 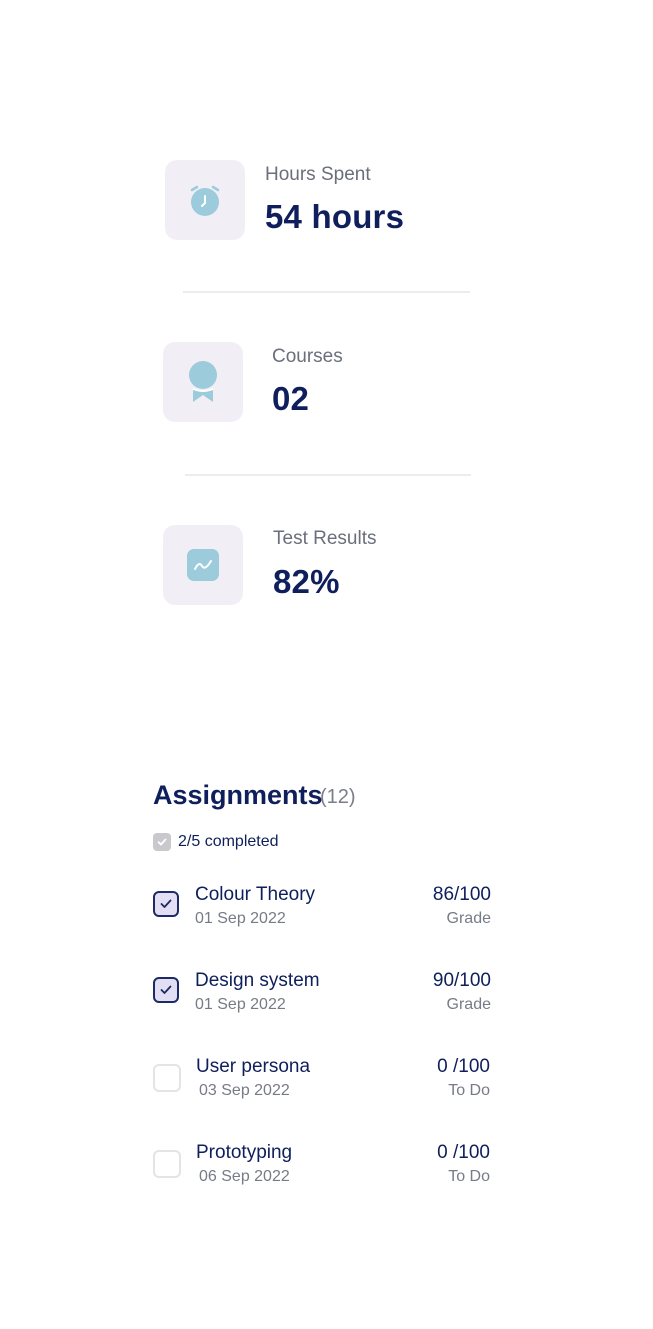 What do you see at coordinates (326, 383) in the screenshot?
I see `stat-courses: Courses 02` at bounding box center [326, 383].